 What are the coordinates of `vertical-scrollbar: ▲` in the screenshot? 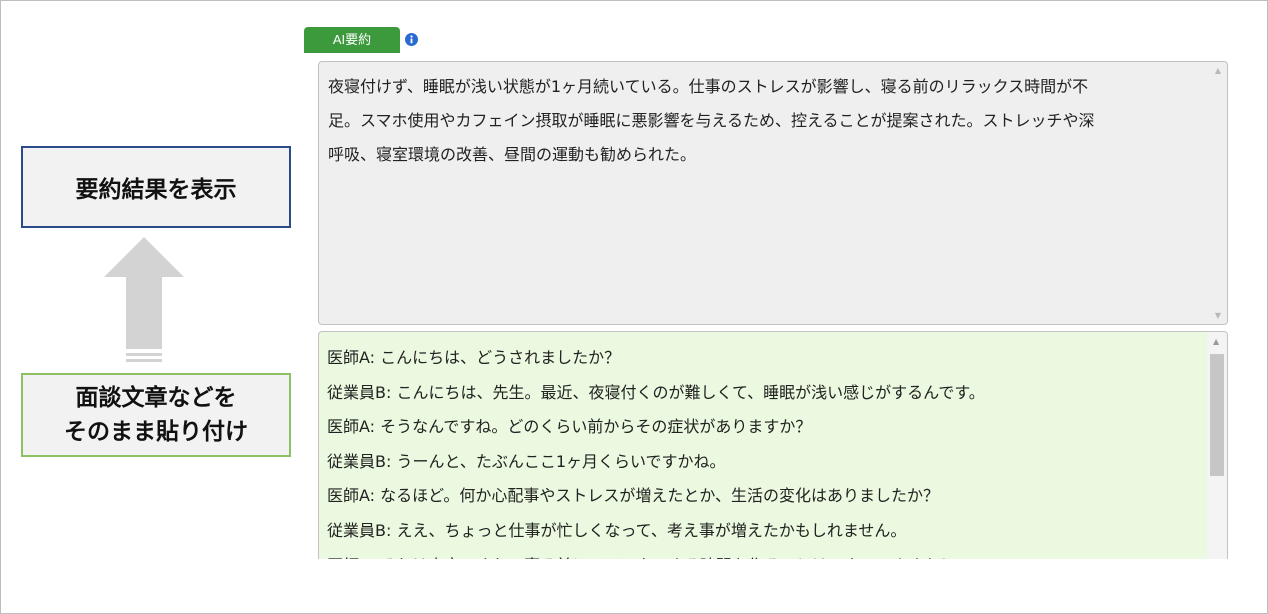 It's located at (1217, 445).